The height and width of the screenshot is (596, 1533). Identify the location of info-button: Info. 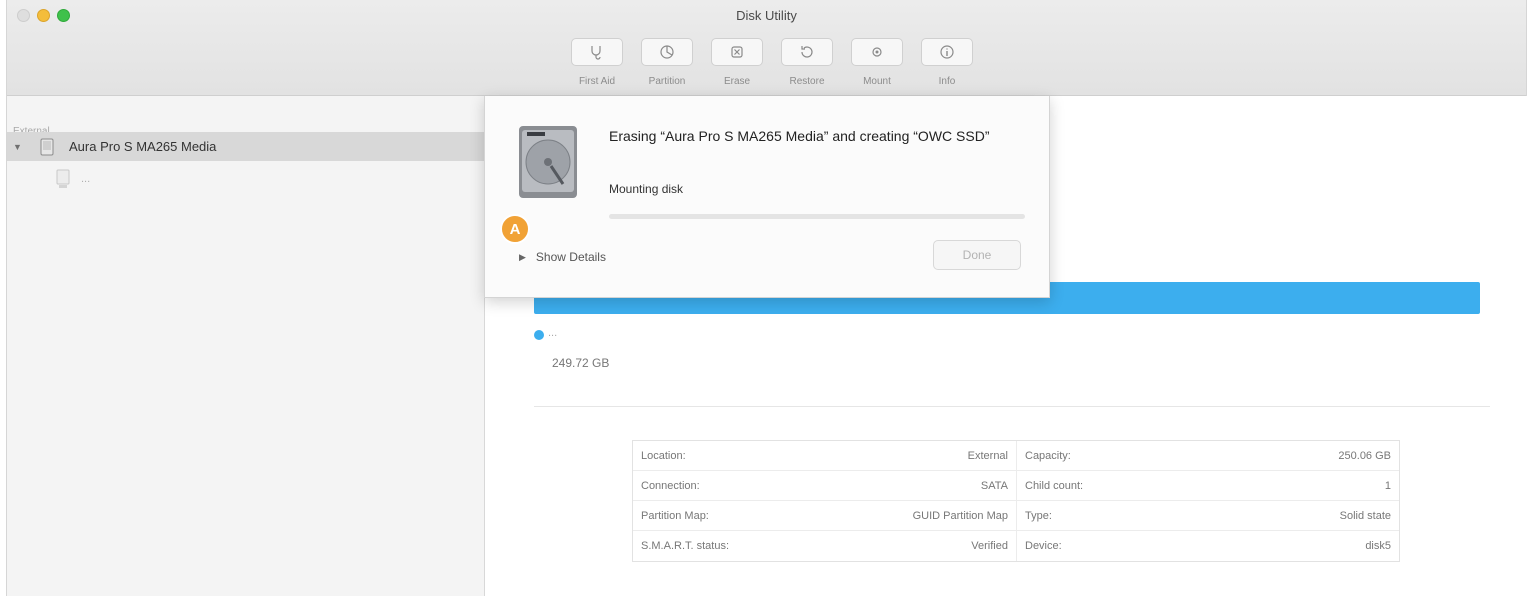
(947, 62).